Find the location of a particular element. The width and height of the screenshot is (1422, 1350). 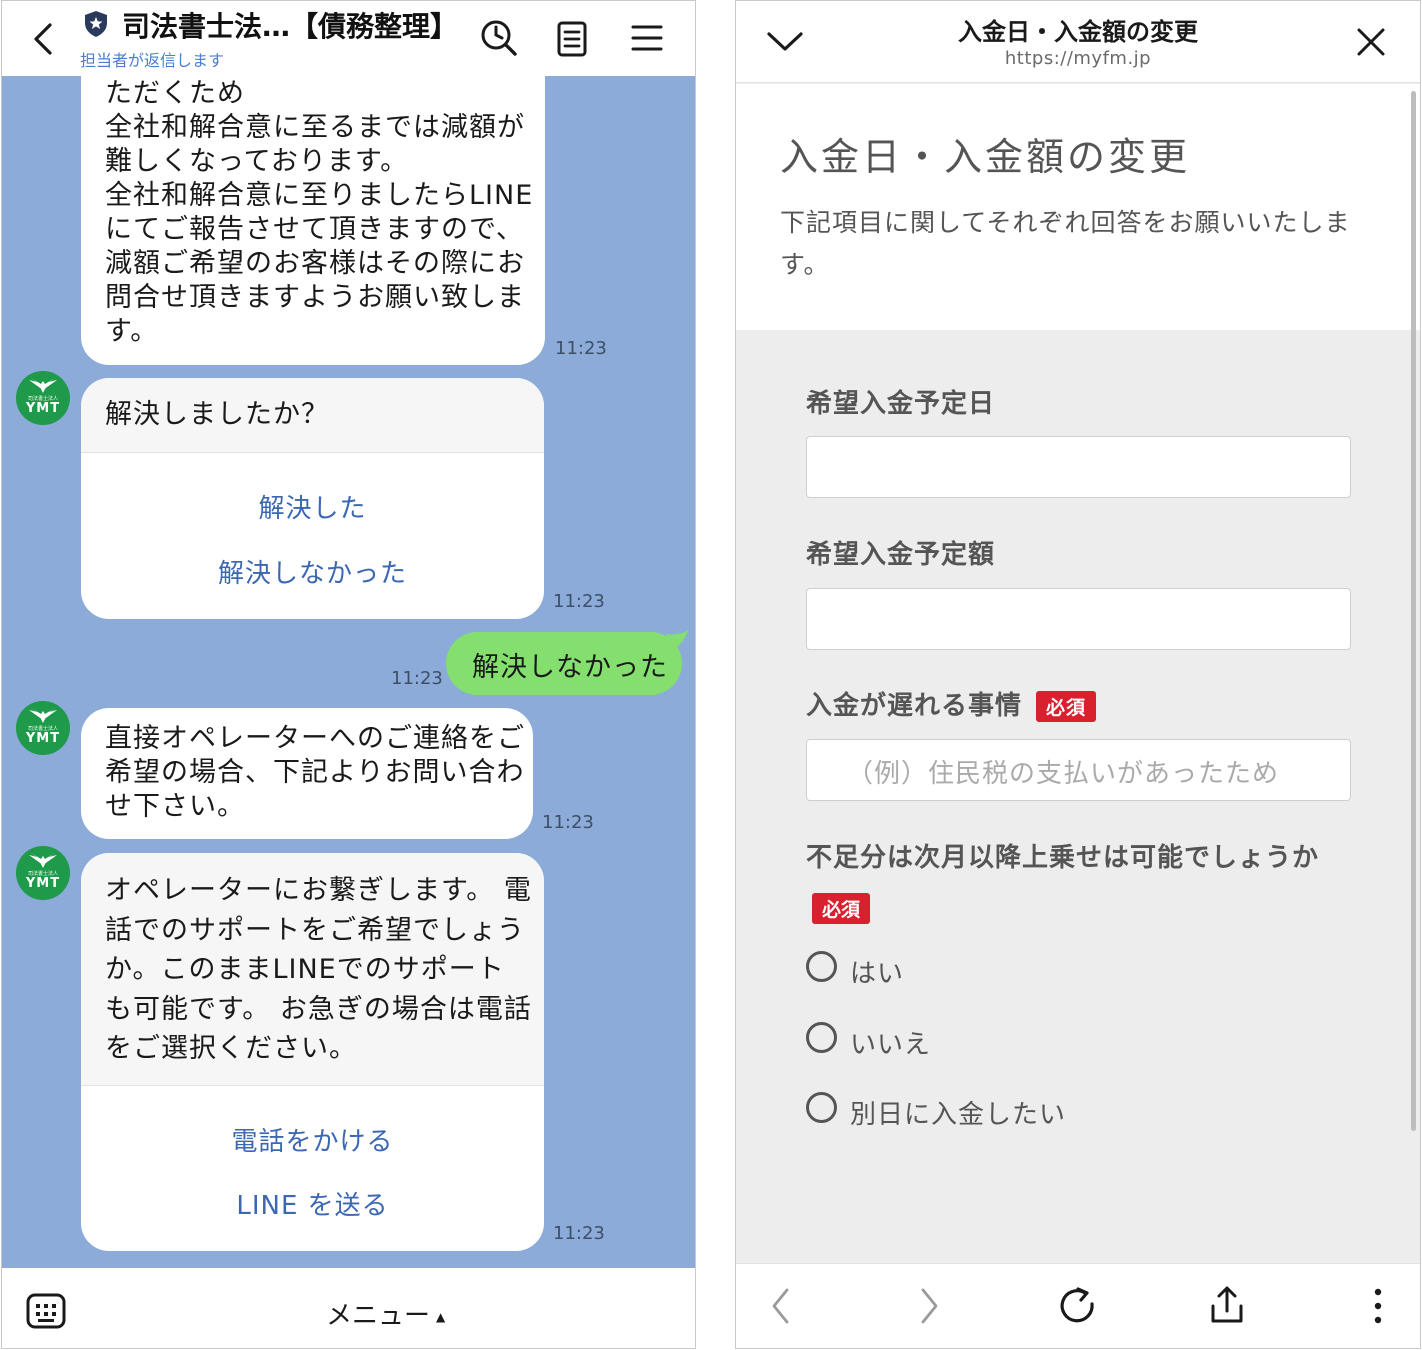

field-label-date: 希望入金予定日 is located at coordinates (901, 404).